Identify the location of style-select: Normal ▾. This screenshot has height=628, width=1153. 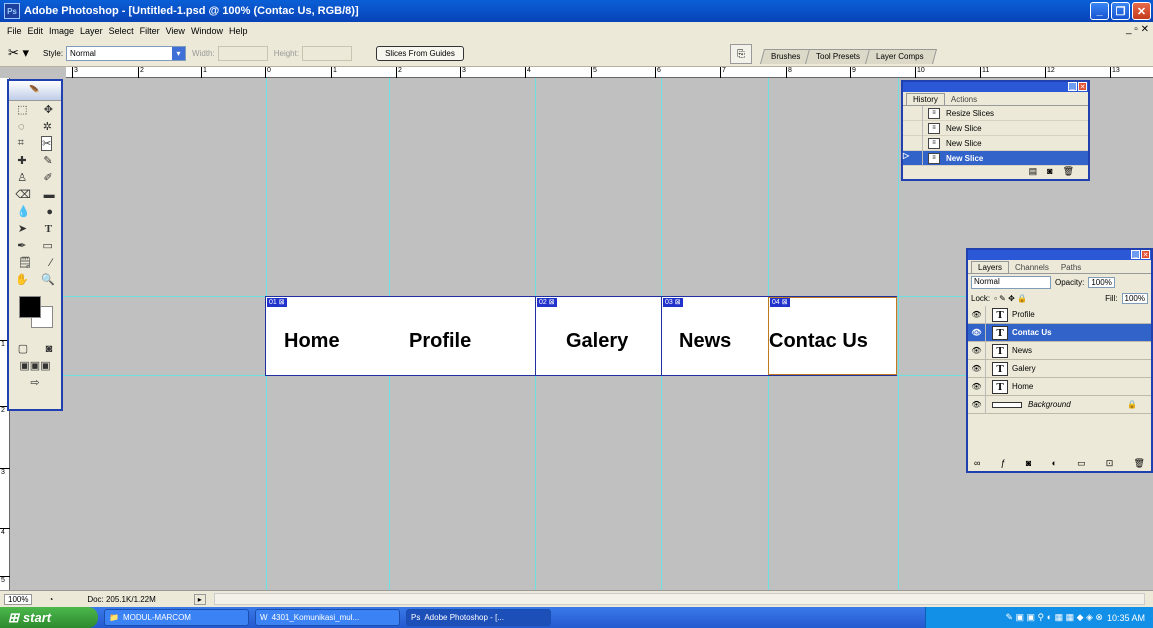
(126, 53).